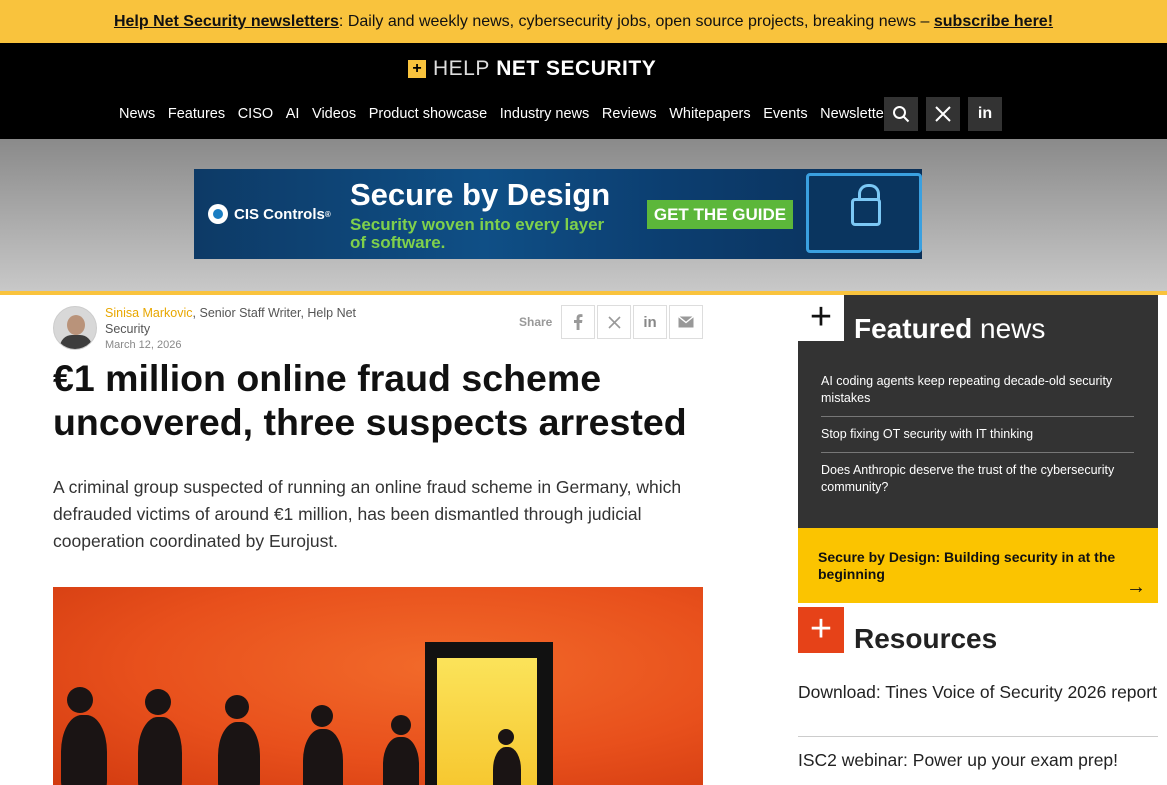 Image resolution: width=1167 pixels, height=785 pixels. I want to click on nav-ciso: CISO, so click(255, 114).